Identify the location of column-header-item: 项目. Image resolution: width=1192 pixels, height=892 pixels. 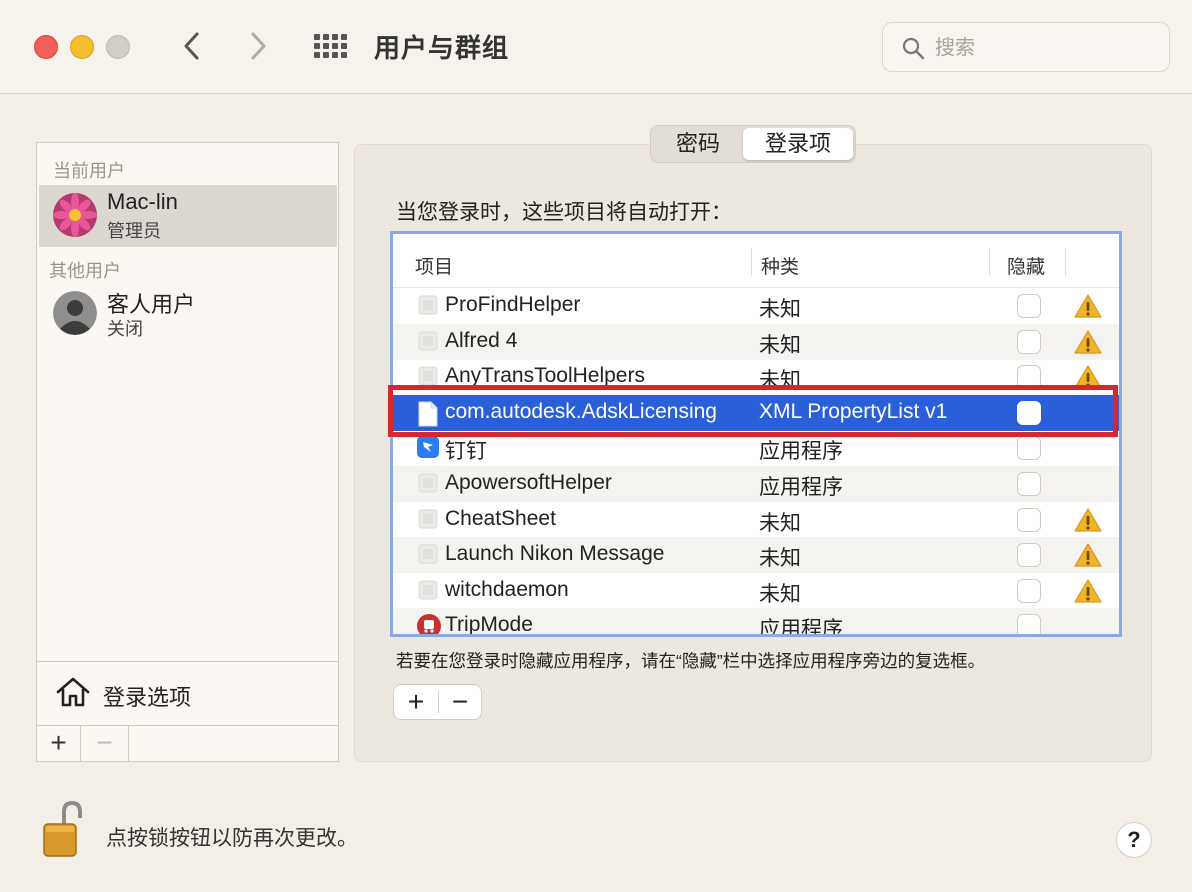
(434, 265).